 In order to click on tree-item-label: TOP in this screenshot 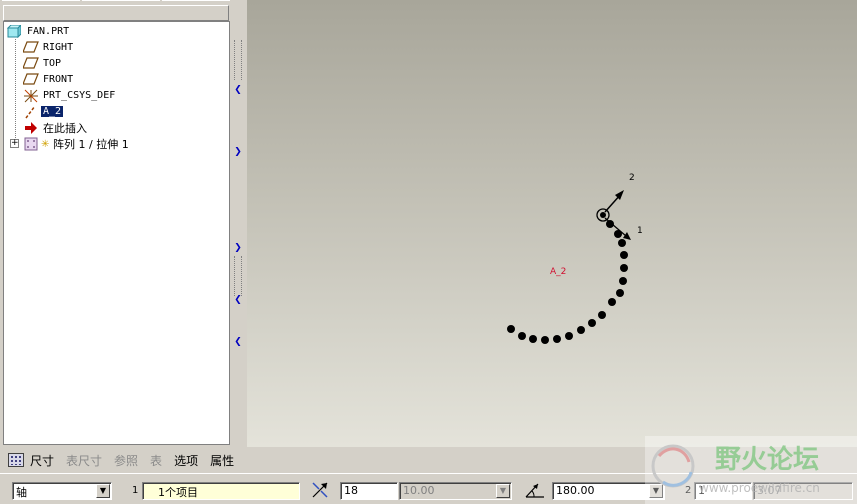, I will do `click(52, 63)`.